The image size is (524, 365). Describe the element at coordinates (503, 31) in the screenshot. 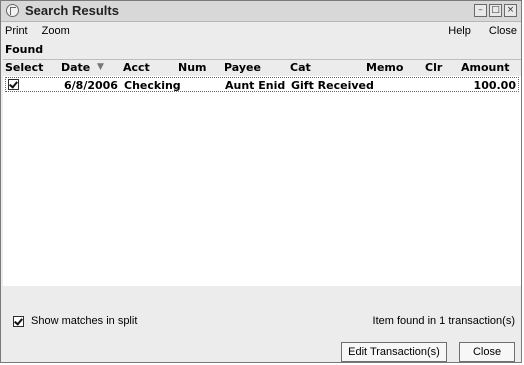

I see `menu-item-close: Close` at that location.